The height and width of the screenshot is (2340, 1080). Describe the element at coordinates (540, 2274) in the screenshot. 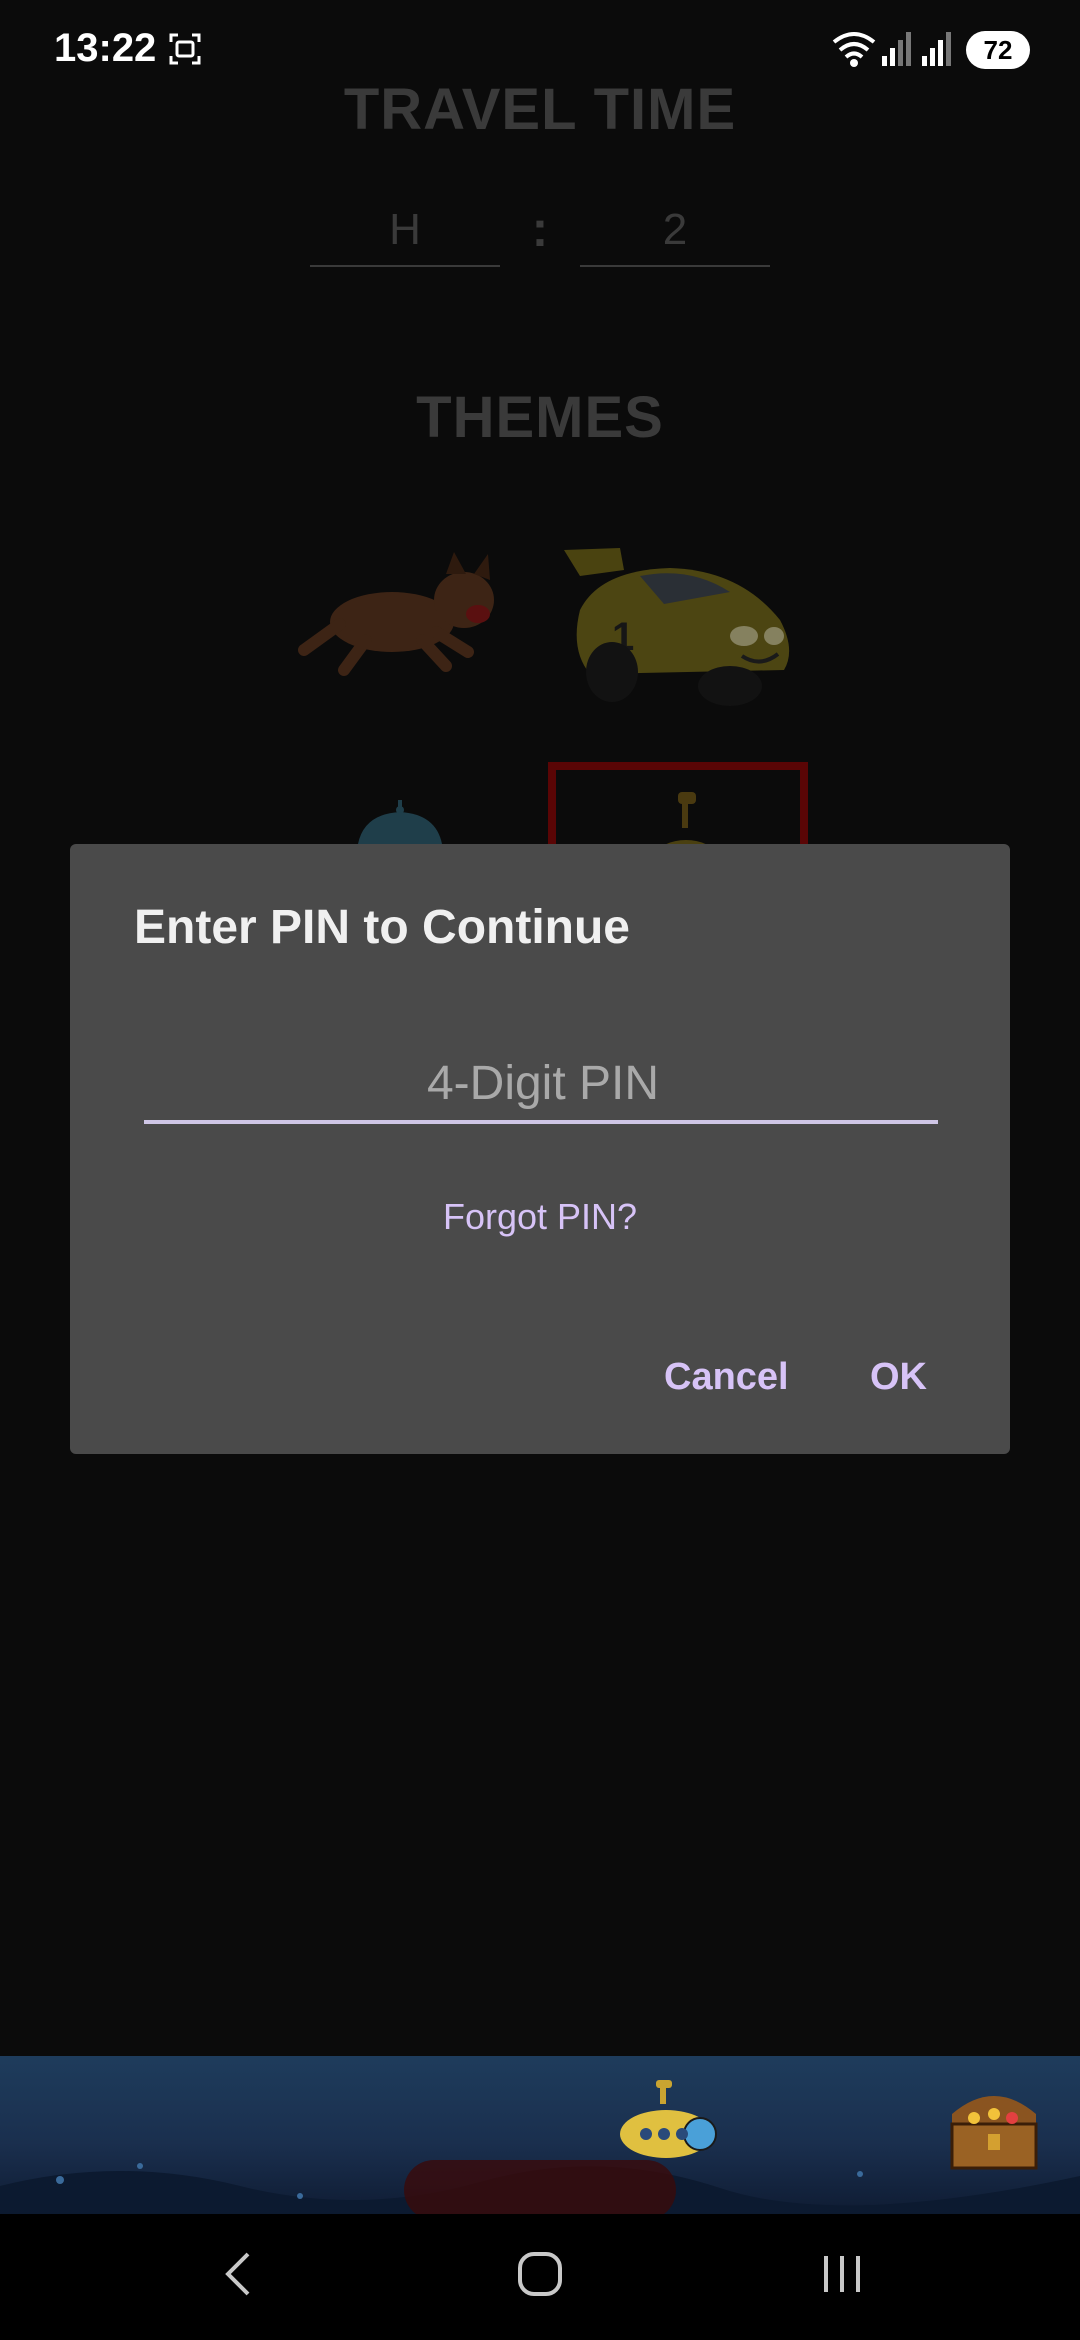

I see `home-icon` at that location.